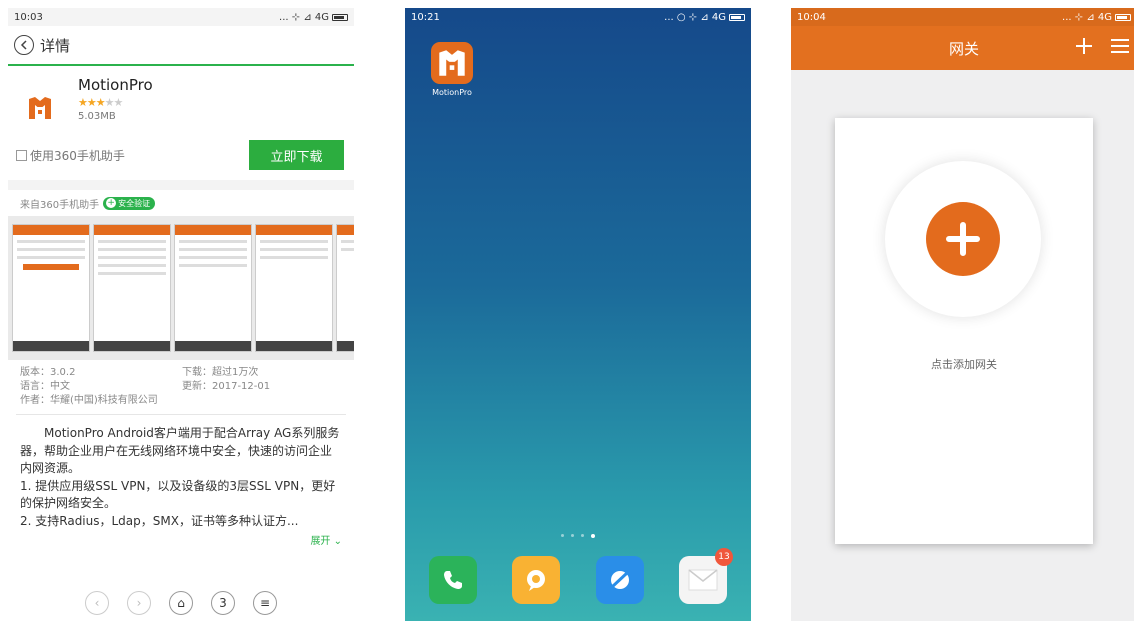 Image resolution: width=1134 pixels, height=621 pixels. Describe the element at coordinates (181, 539) in the screenshot. I see `expand-button: 展开 ⌄` at that location.